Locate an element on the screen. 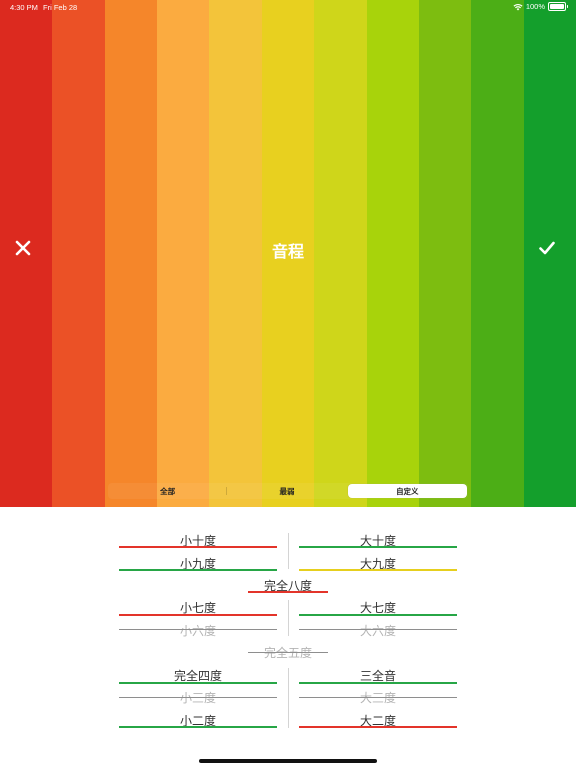  interval-label: 小六度 is located at coordinates (197, 631).